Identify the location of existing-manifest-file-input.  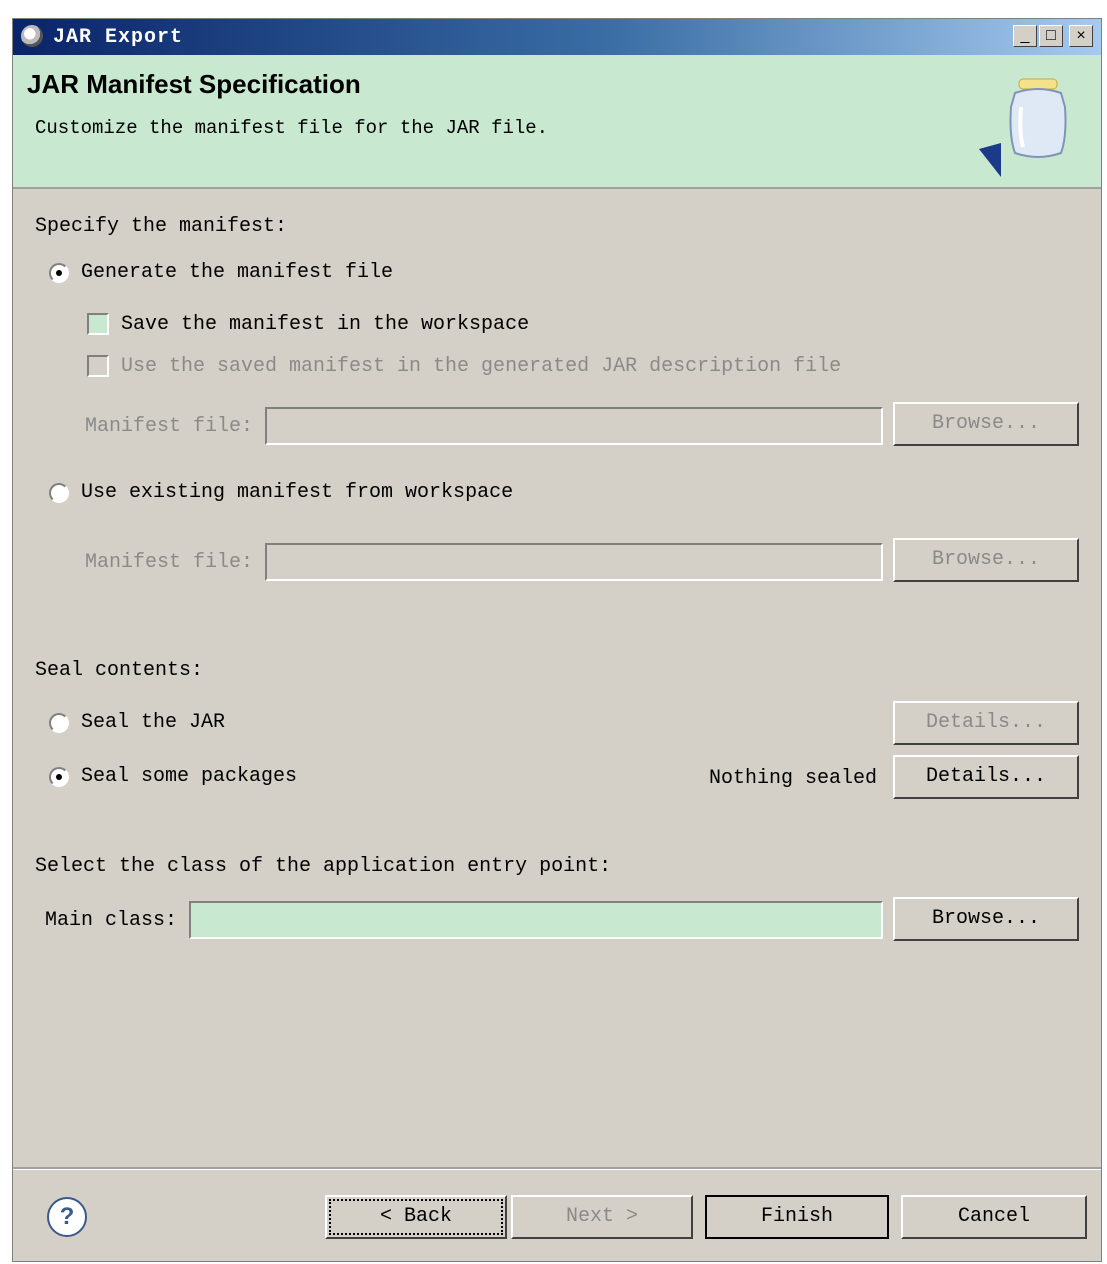
(574, 562).